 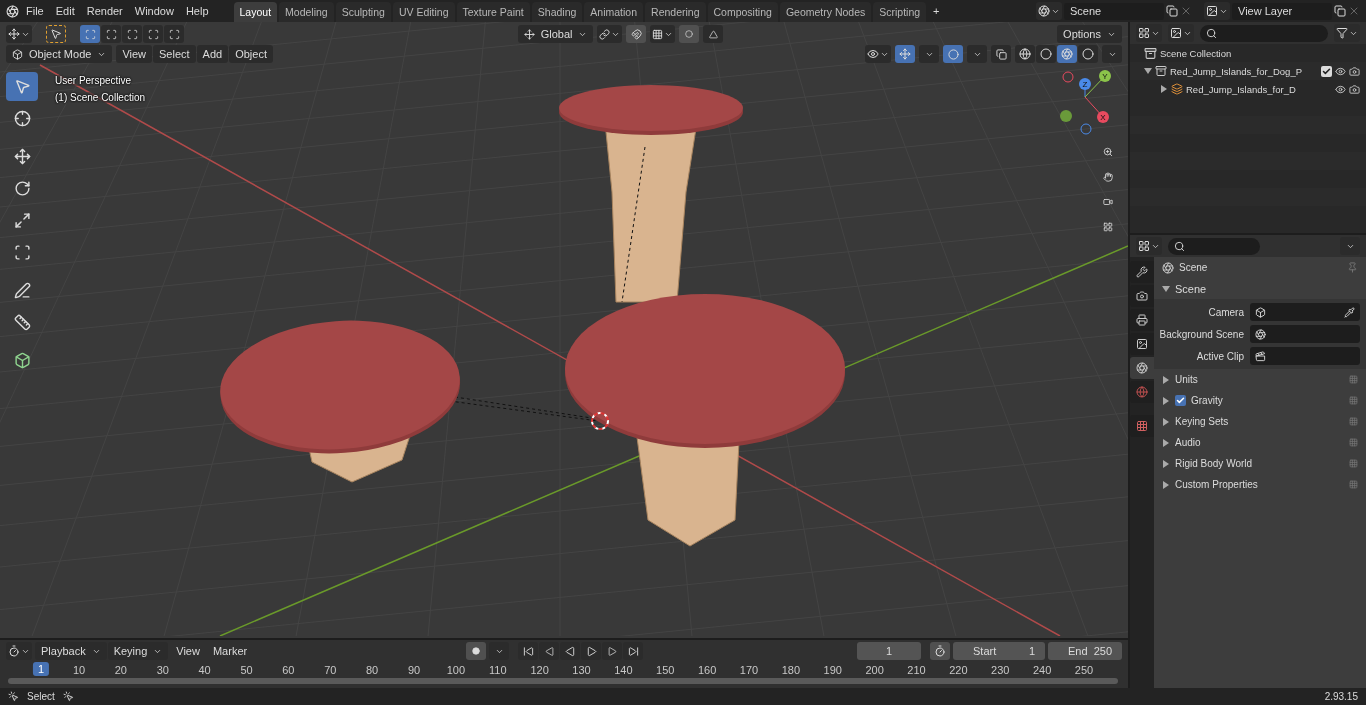 What do you see at coordinates (56, 34) in the screenshot?
I see `active-tool-button` at bounding box center [56, 34].